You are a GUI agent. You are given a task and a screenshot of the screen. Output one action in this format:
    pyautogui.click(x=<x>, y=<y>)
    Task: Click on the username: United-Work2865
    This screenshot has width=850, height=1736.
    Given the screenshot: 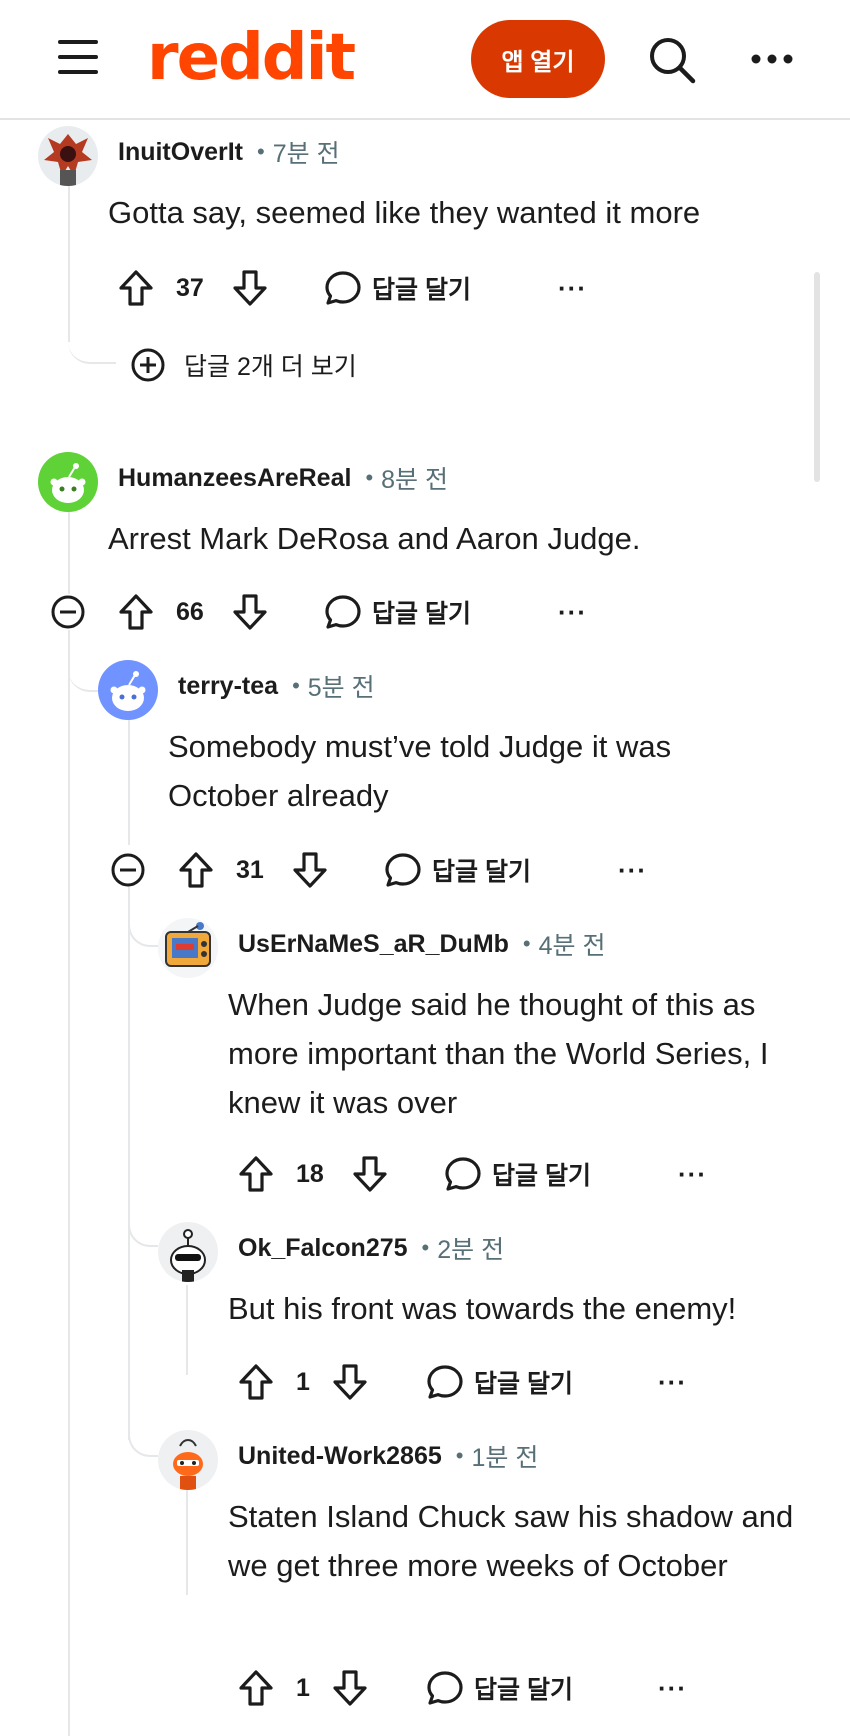 What is the action you would take?
    pyautogui.click(x=340, y=1456)
    